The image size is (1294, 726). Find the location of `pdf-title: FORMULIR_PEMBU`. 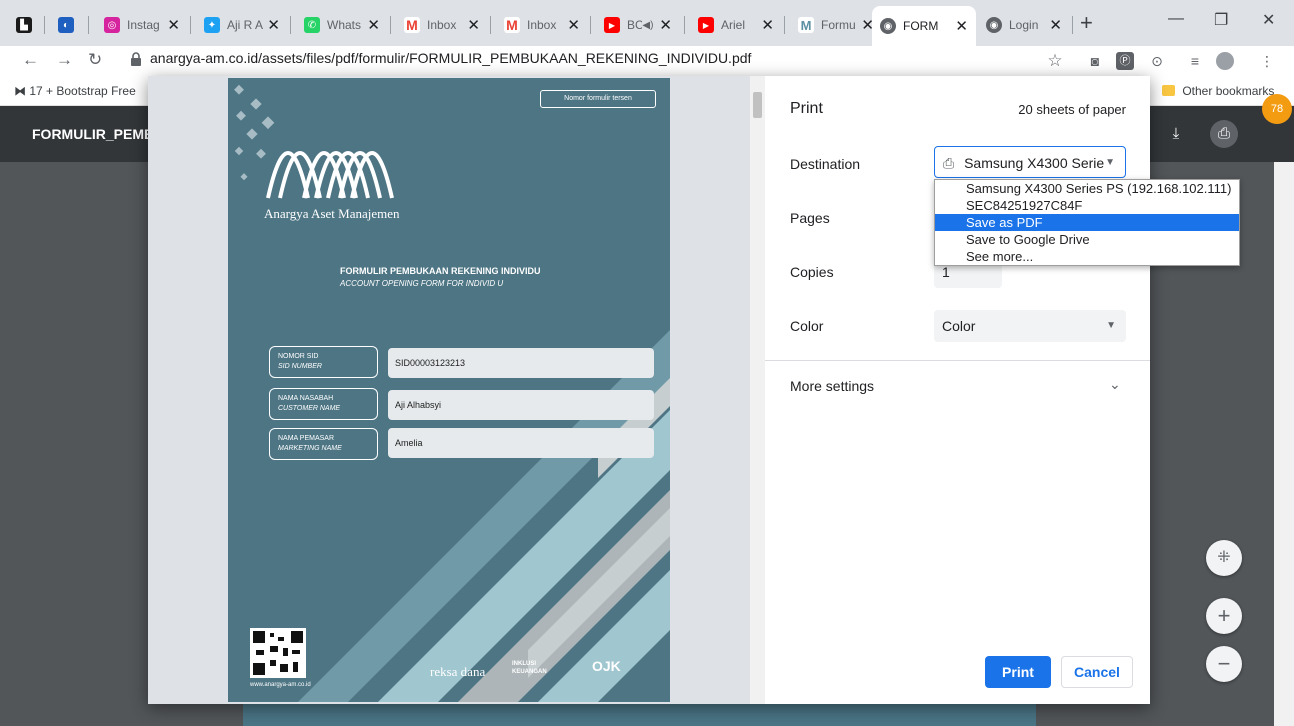

pdf-title: FORMULIR_PEMBU is located at coordinates (98, 134).